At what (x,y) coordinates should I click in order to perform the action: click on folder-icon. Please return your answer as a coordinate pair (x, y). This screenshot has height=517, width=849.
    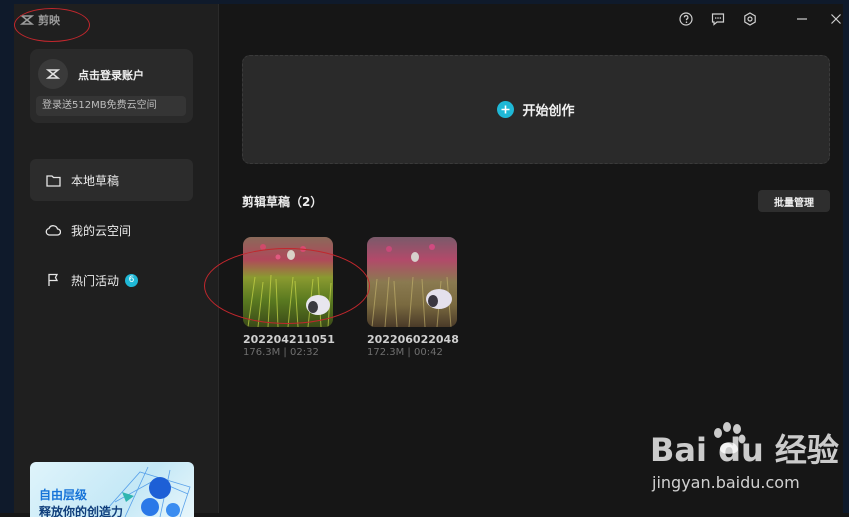
    Looking at the image, I should click on (53, 180).